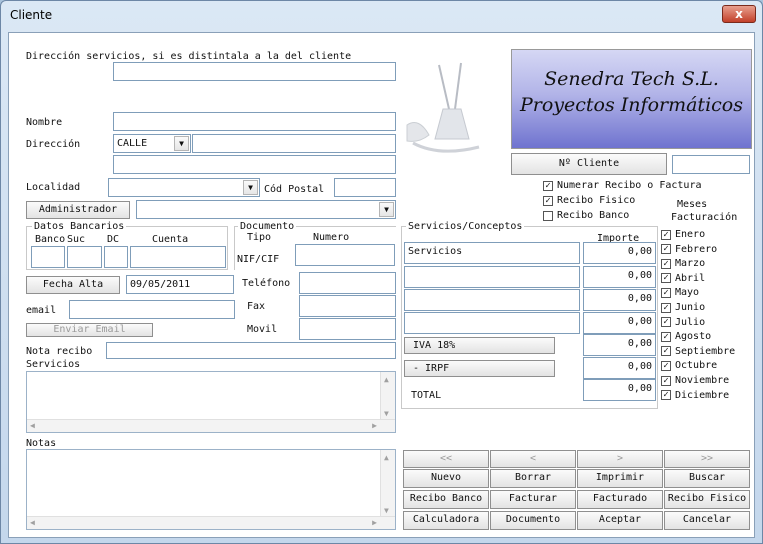 This screenshot has height=544, width=763. What do you see at coordinates (180, 284) in the screenshot?
I see `fecha-alta-input: 09/05/2011` at bounding box center [180, 284].